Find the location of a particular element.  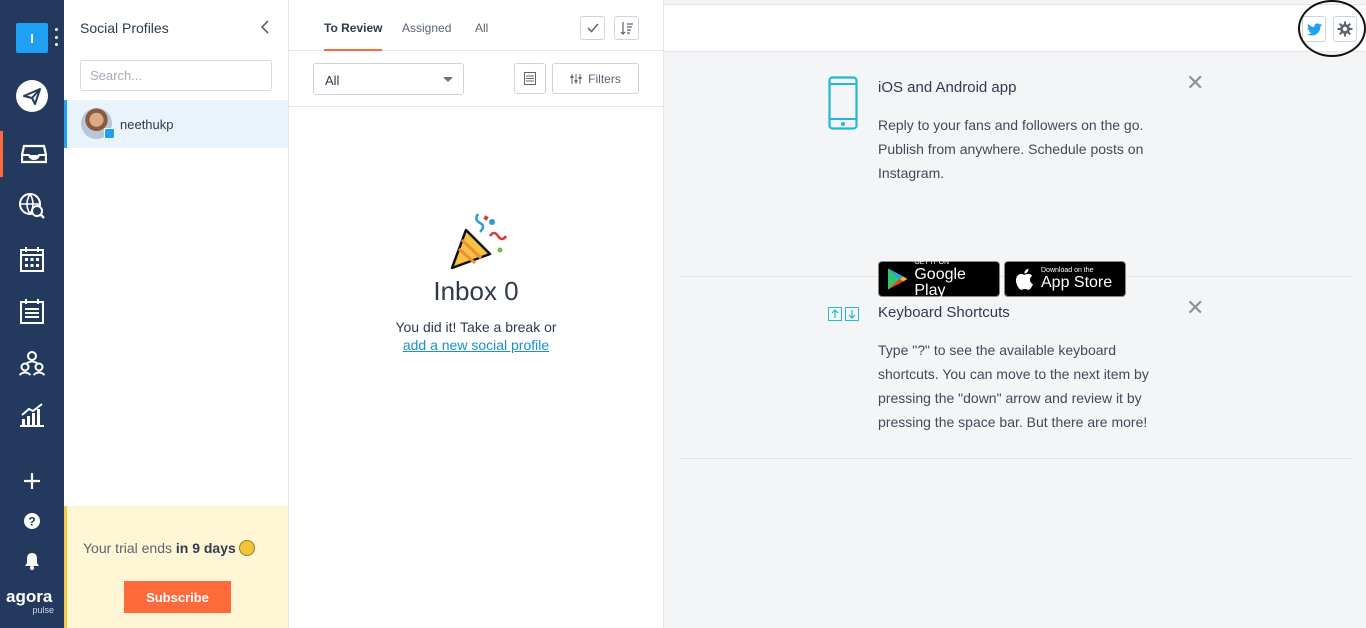

profile-name: neethukp is located at coordinates (147, 124).